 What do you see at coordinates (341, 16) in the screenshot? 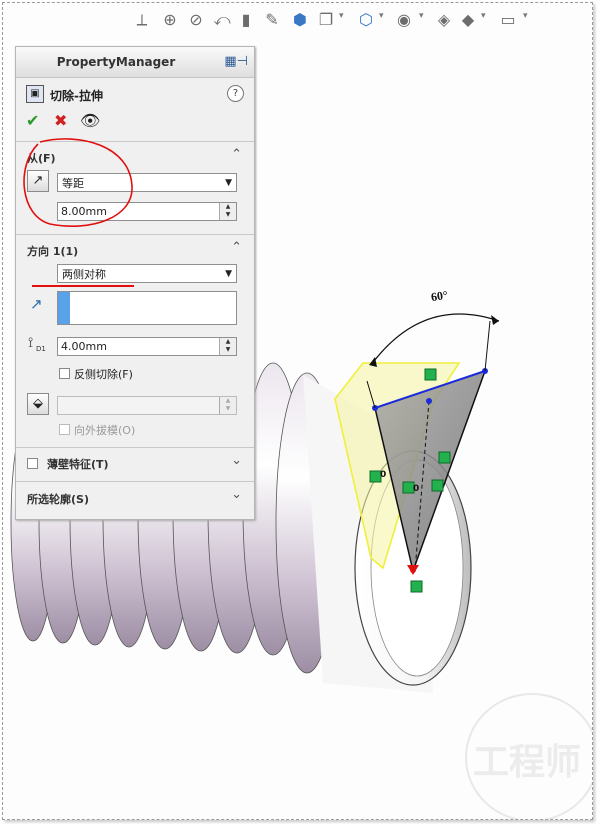
I see `display-style-dropdown: ▾` at bounding box center [341, 16].